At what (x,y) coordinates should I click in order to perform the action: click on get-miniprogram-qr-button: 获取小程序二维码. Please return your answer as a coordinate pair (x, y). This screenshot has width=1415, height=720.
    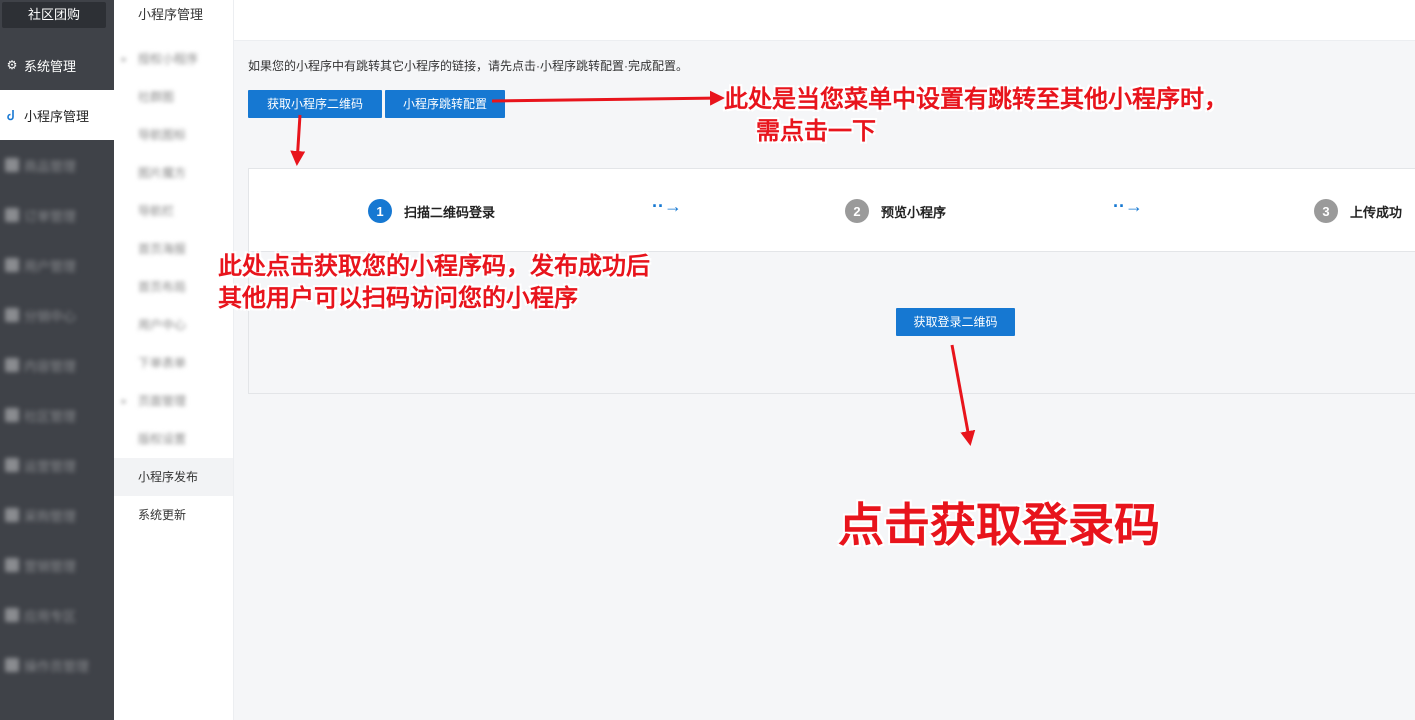
    Looking at the image, I should click on (315, 104).